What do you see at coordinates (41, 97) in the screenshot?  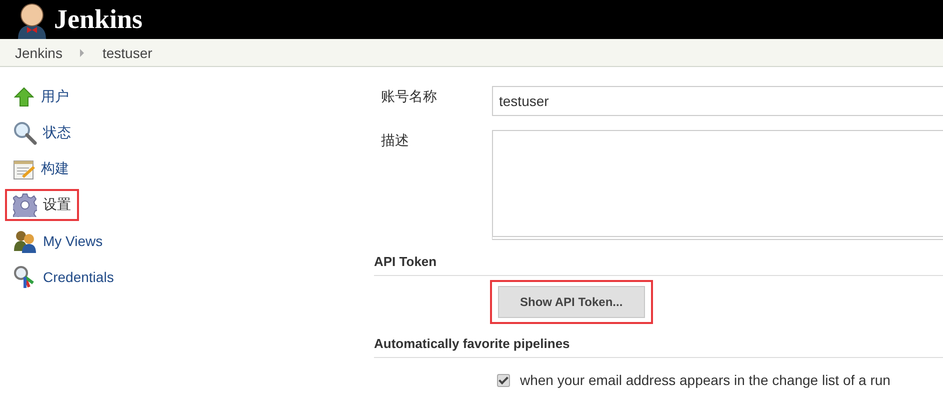 I see `sidebar-item: 用户` at bounding box center [41, 97].